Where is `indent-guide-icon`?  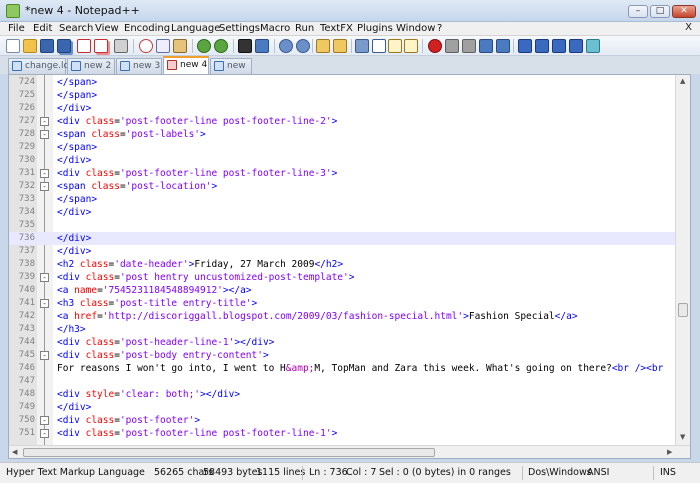
indent-guide-icon is located at coordinates (395, 46).